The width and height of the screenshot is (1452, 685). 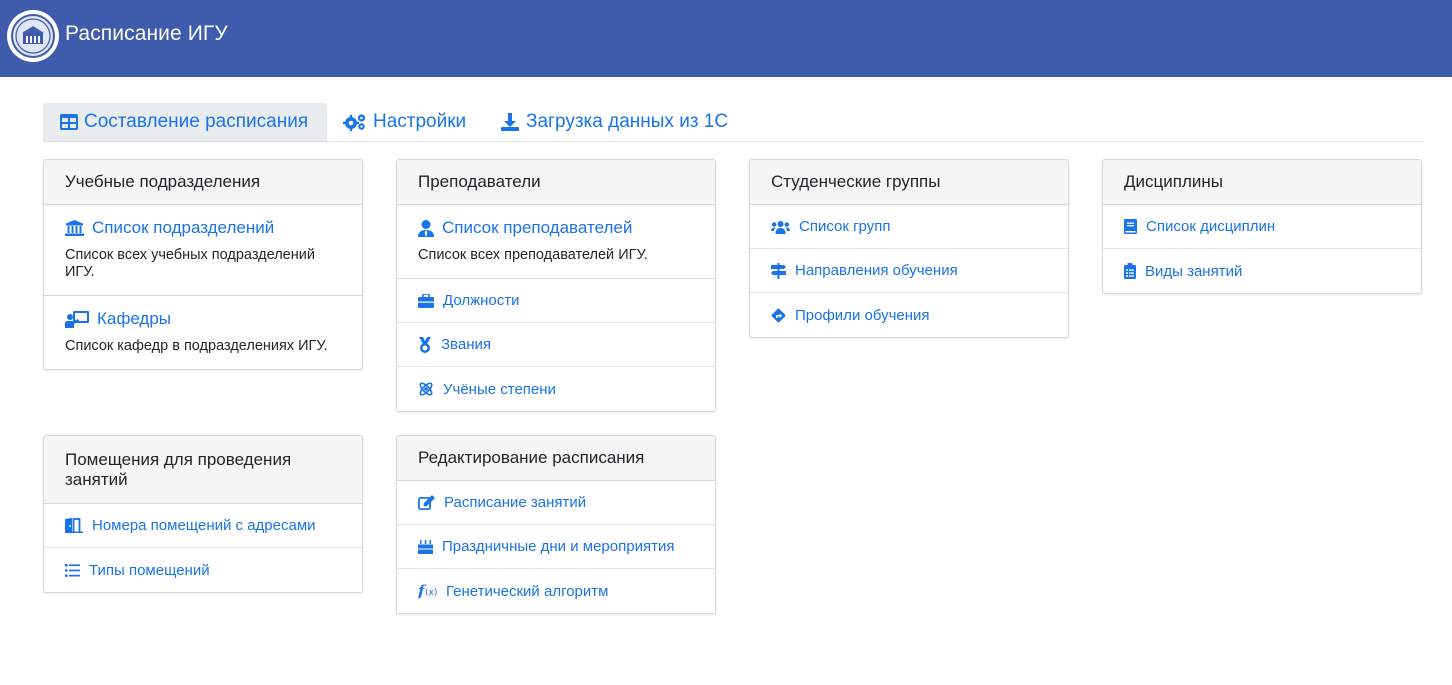 I want to click on door-open-icon, so click(x=74, y=525).